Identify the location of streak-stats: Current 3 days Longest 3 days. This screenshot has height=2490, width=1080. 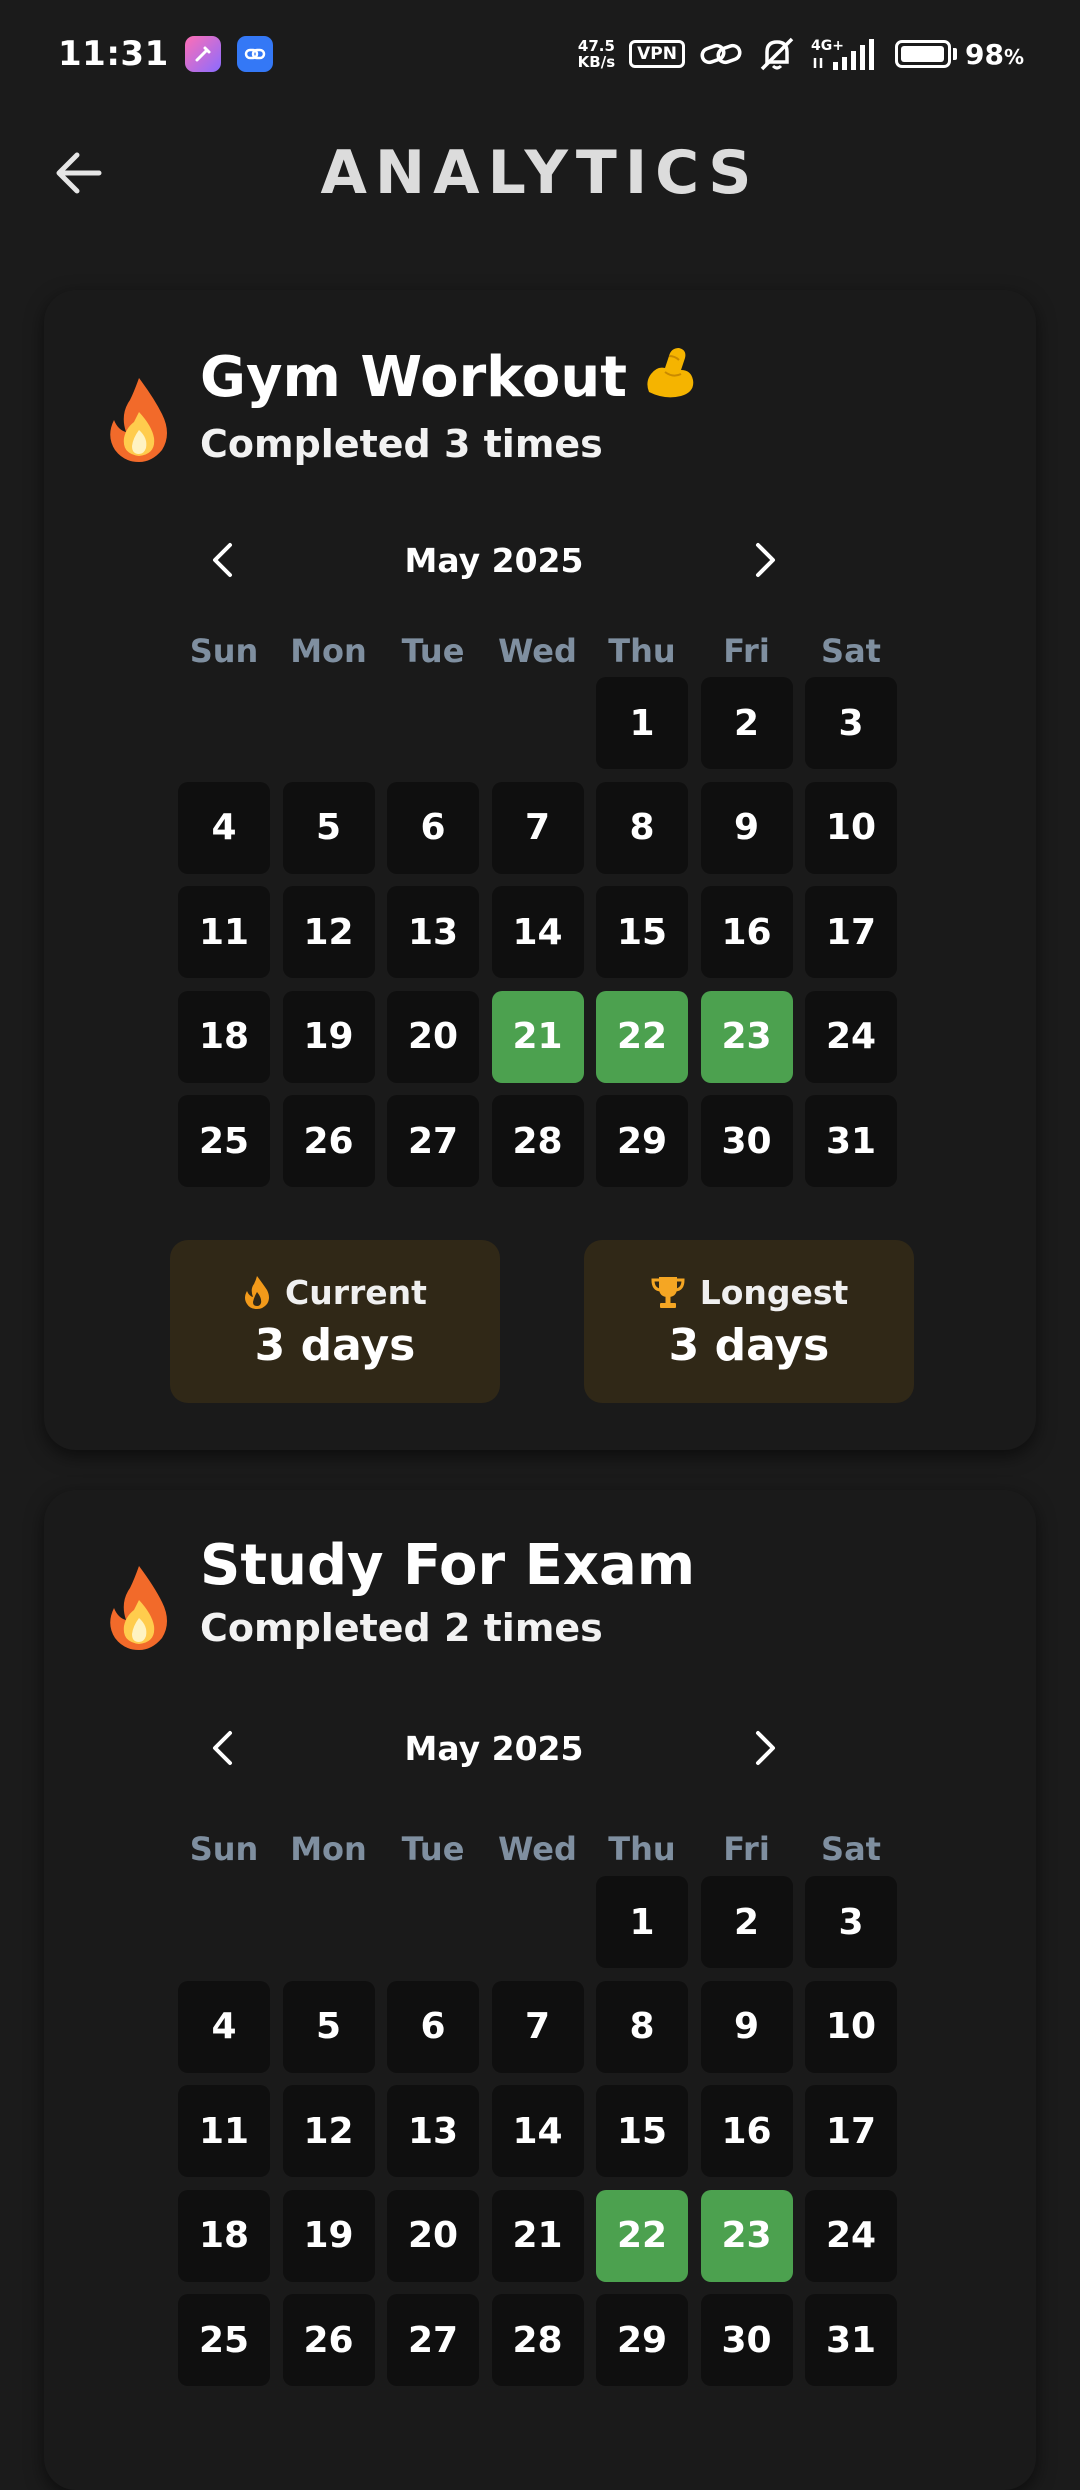
(542, 1321).